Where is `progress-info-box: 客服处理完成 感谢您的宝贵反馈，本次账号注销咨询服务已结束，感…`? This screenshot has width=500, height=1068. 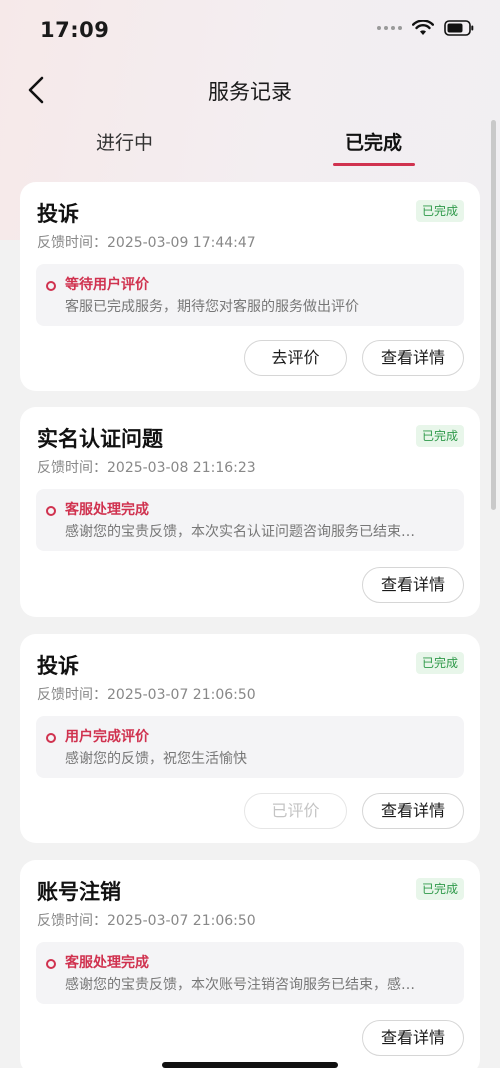
progress-info-box: 客服处理完成 感谢您的宝贵反馈，本次账号注销咨询服务已结束，感… is located at coordinates (250, 973).